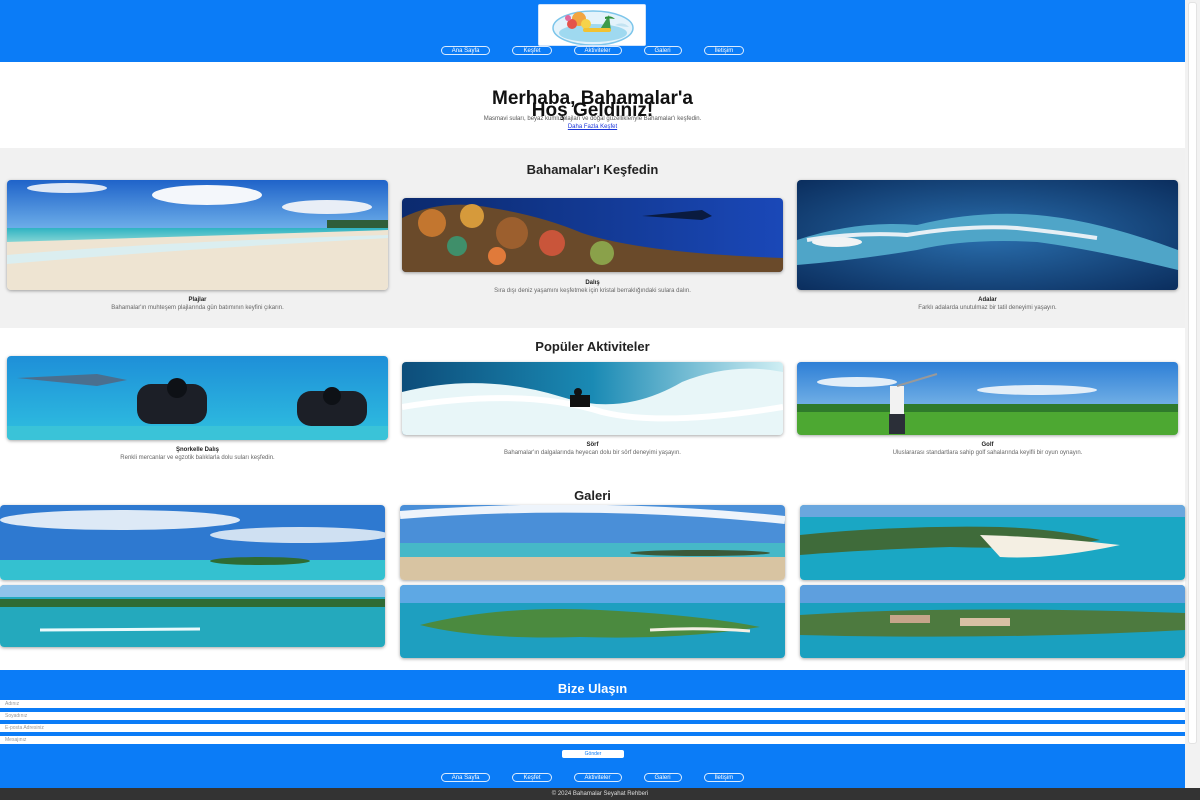 Image resolution: width=1200 pixels, height=800 pixels. What do you see at coordinates (465, 777) in the screenshot?
I see `footer-nav-item-home: Ana Sayfa` at bounding box center [465, 777].